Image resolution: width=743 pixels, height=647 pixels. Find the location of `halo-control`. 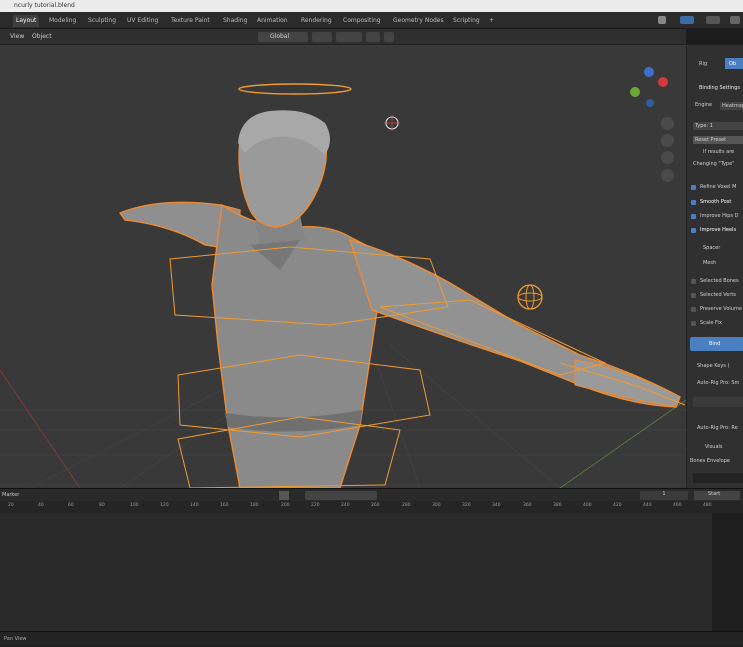

halo-control is located at coordinates (295, 89).